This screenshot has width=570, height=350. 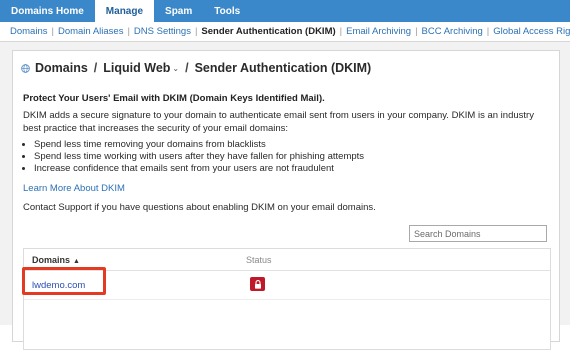 I want to click on nav-manage: Manage, so click(x=124, y=11).